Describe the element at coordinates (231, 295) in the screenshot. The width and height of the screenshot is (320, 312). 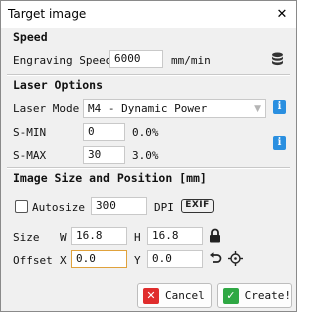
I see `check-icon: ✓` at that location.